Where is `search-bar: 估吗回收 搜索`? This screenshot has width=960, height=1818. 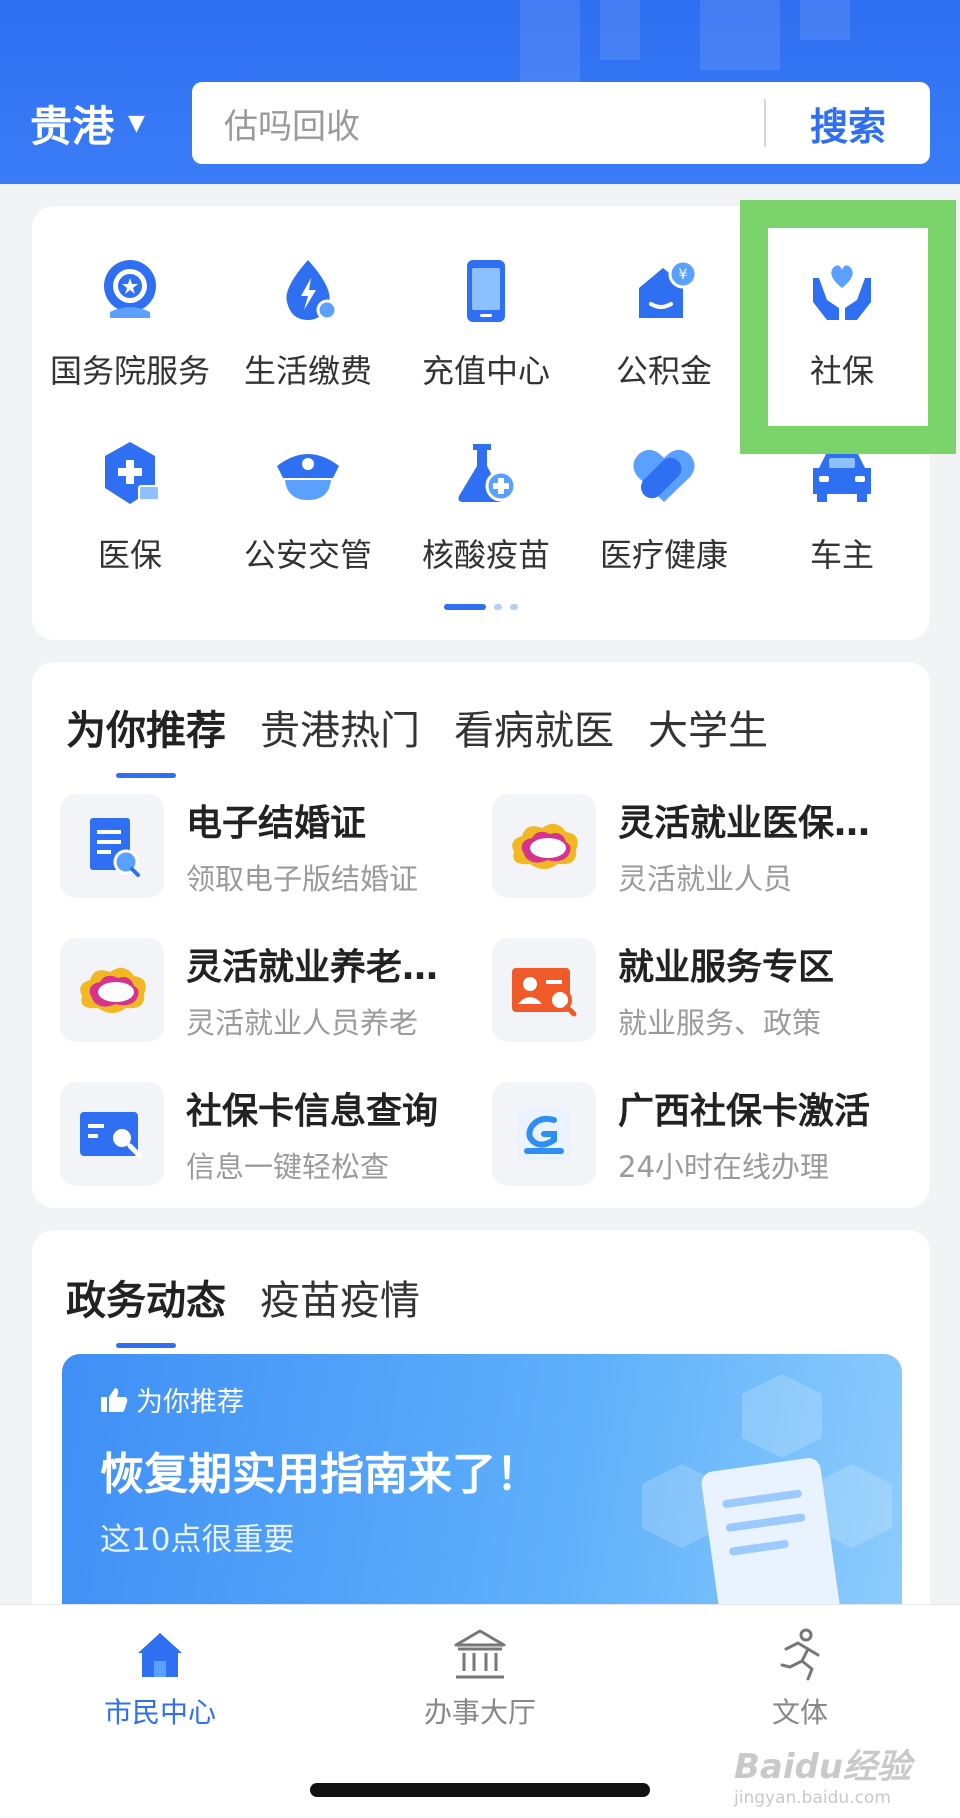 search-bar: 估吗回收 搜索 is located at coordinates (561, 123).